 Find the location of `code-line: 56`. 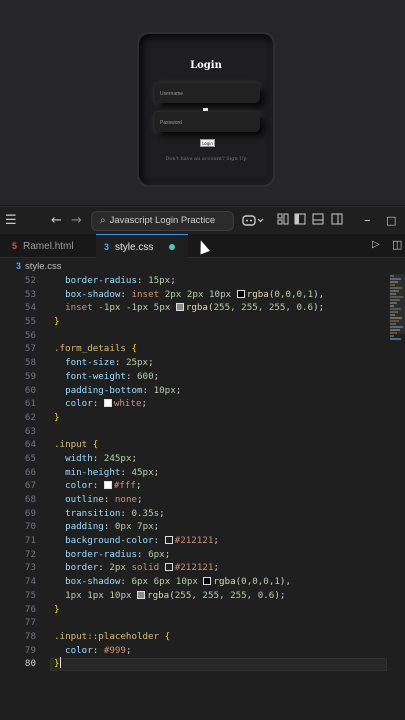

code-line: 56 is located at coordinates (195, 336).